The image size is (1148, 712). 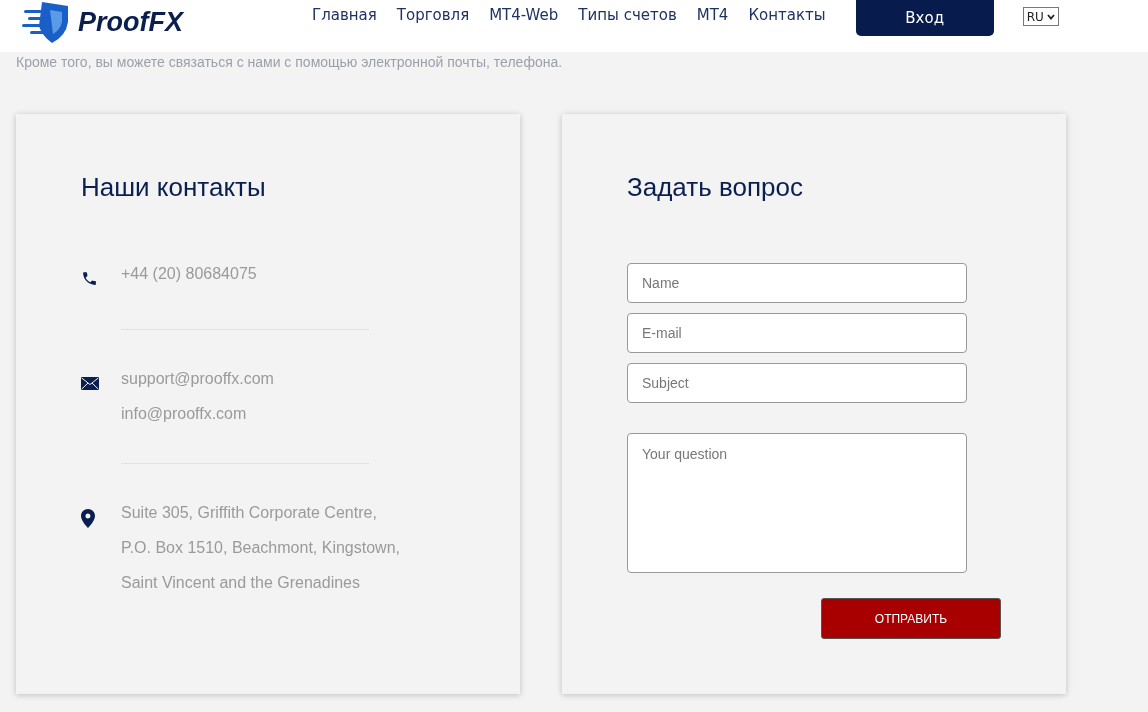 I want to click on nav-link: Типы счетов, so click(x=627, y=15).